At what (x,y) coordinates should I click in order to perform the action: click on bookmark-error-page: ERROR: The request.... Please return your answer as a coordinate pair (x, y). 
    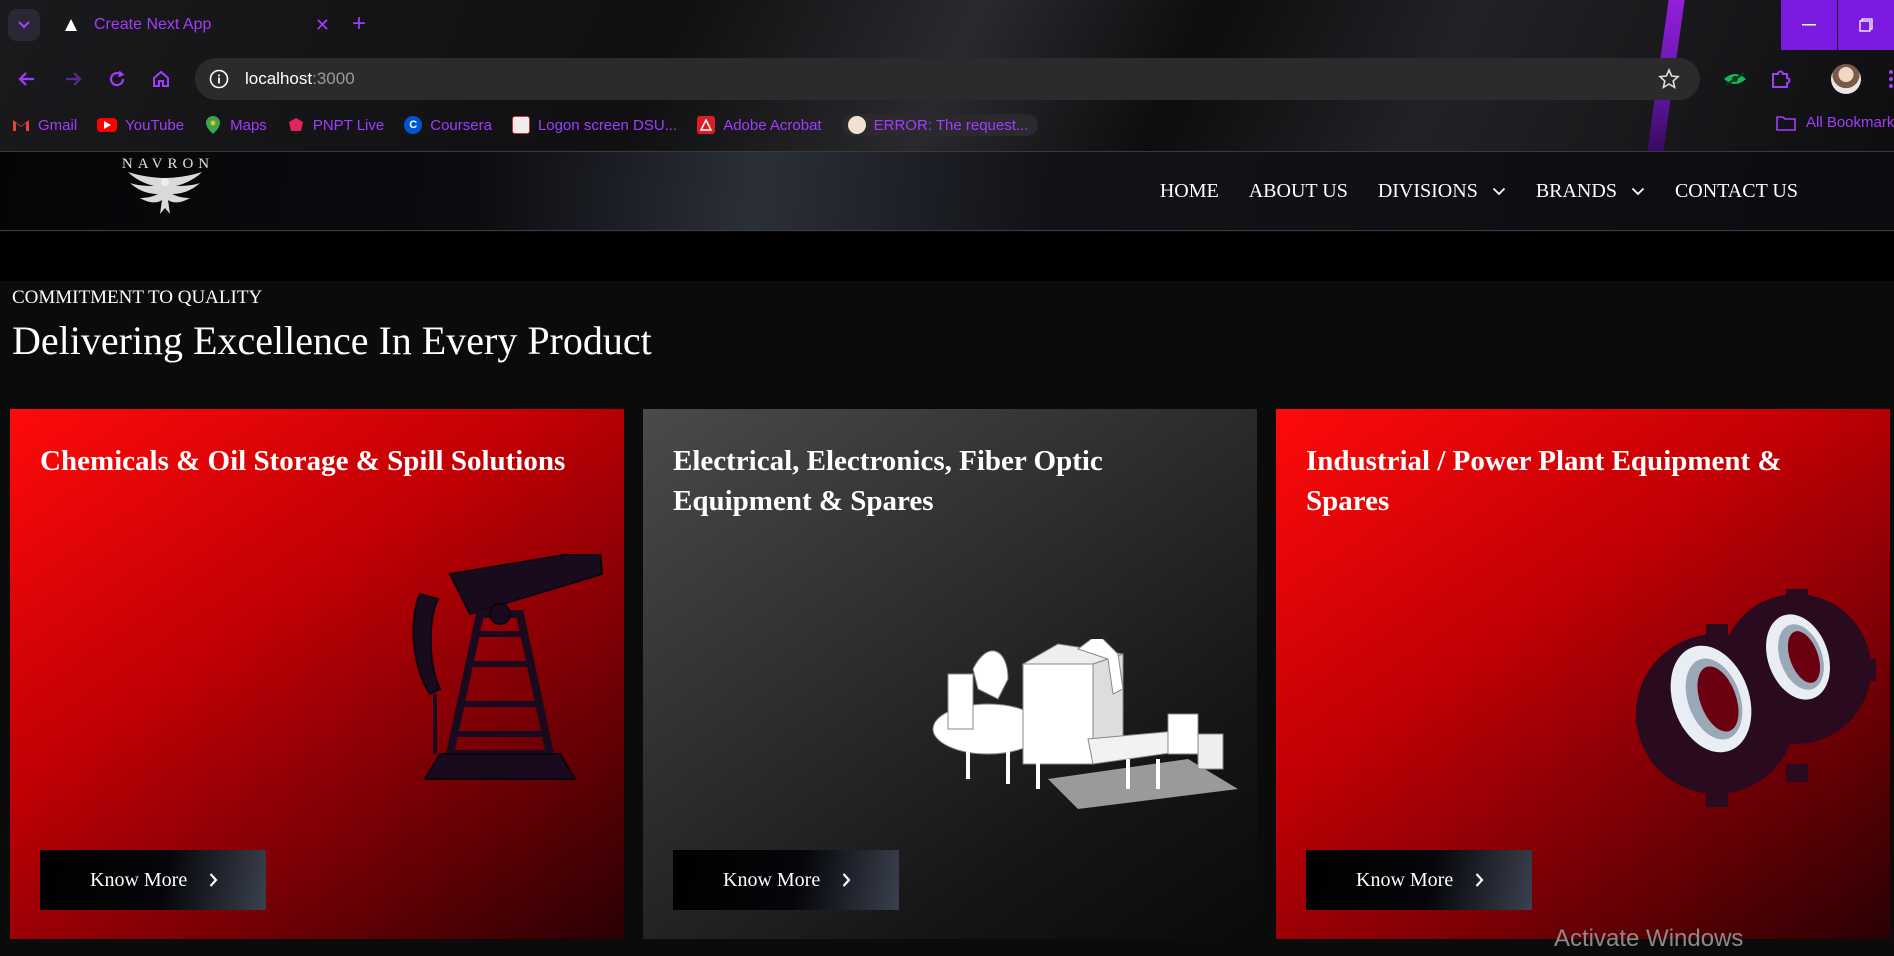
    Looking at the image, I should click on (940, 125).